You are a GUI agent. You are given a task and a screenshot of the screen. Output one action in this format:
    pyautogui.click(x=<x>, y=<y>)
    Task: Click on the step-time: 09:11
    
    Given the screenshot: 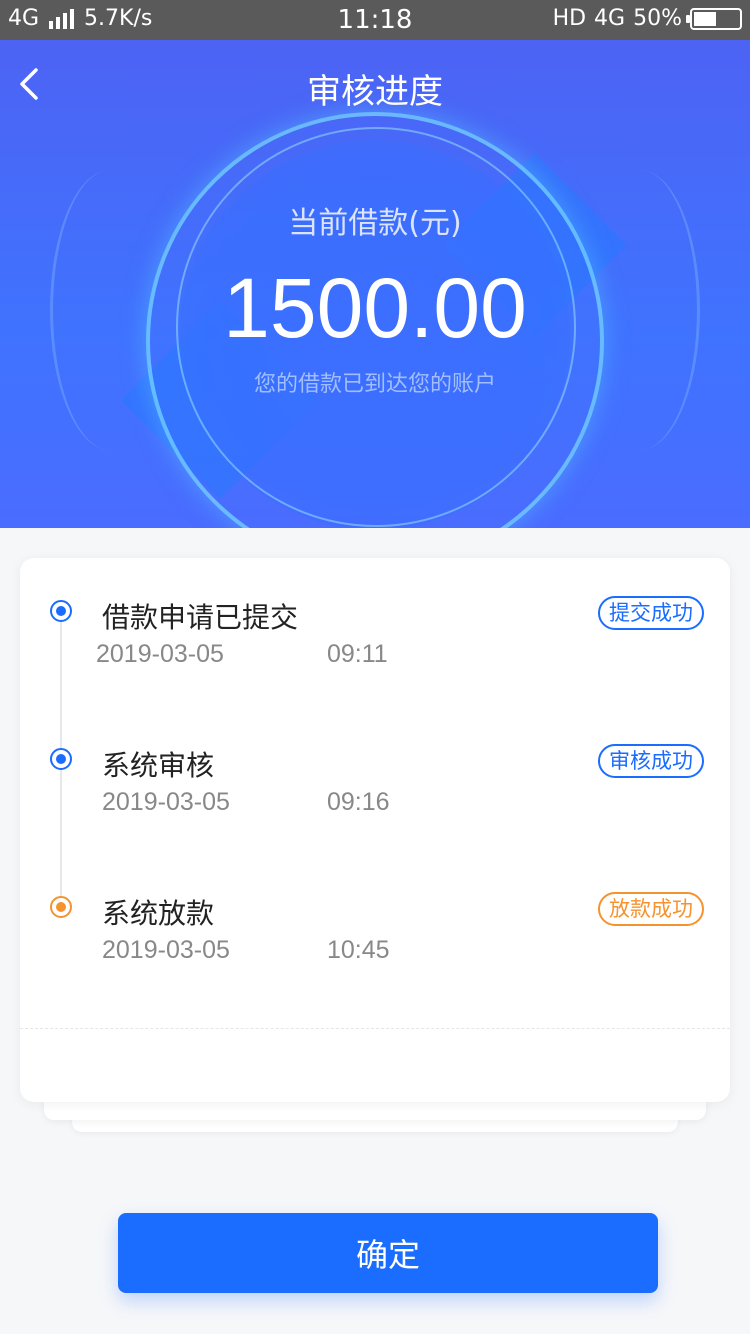 What is the action you would take?
    pyautogui.click(x=357, y=654)
    